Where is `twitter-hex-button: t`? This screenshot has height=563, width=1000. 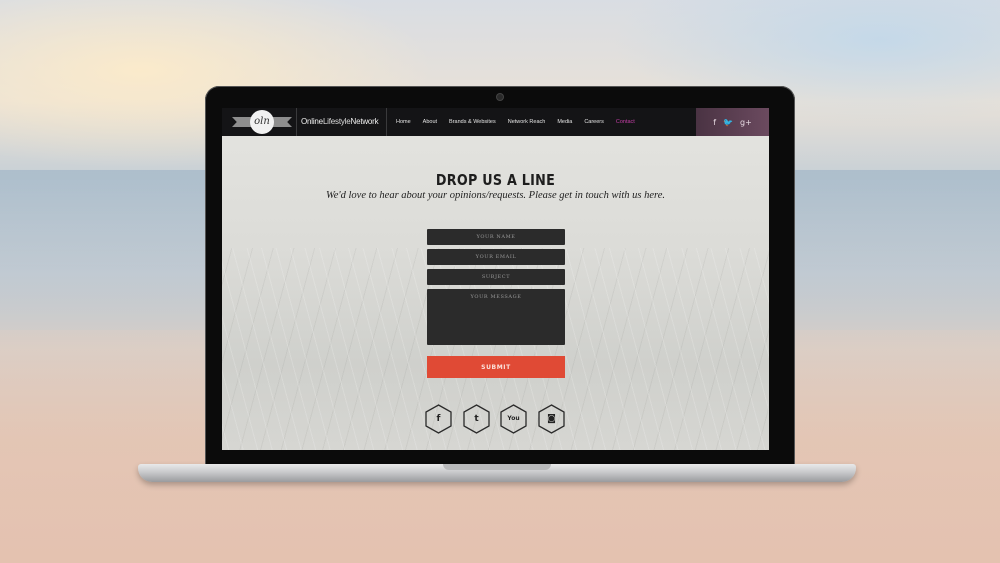 twitter-hex-button: t is located at coordinates (476, 419).